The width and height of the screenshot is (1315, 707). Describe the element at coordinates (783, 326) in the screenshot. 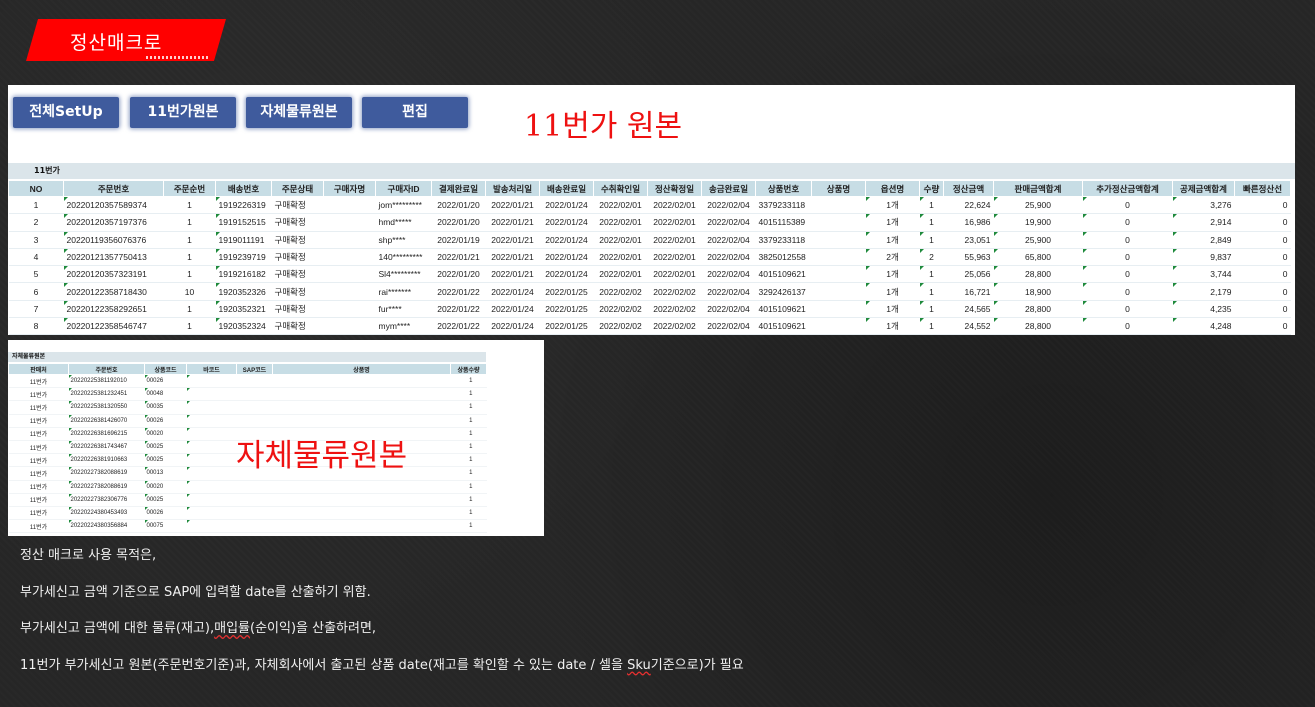

I see `table-cell: 4015109621` at that location.